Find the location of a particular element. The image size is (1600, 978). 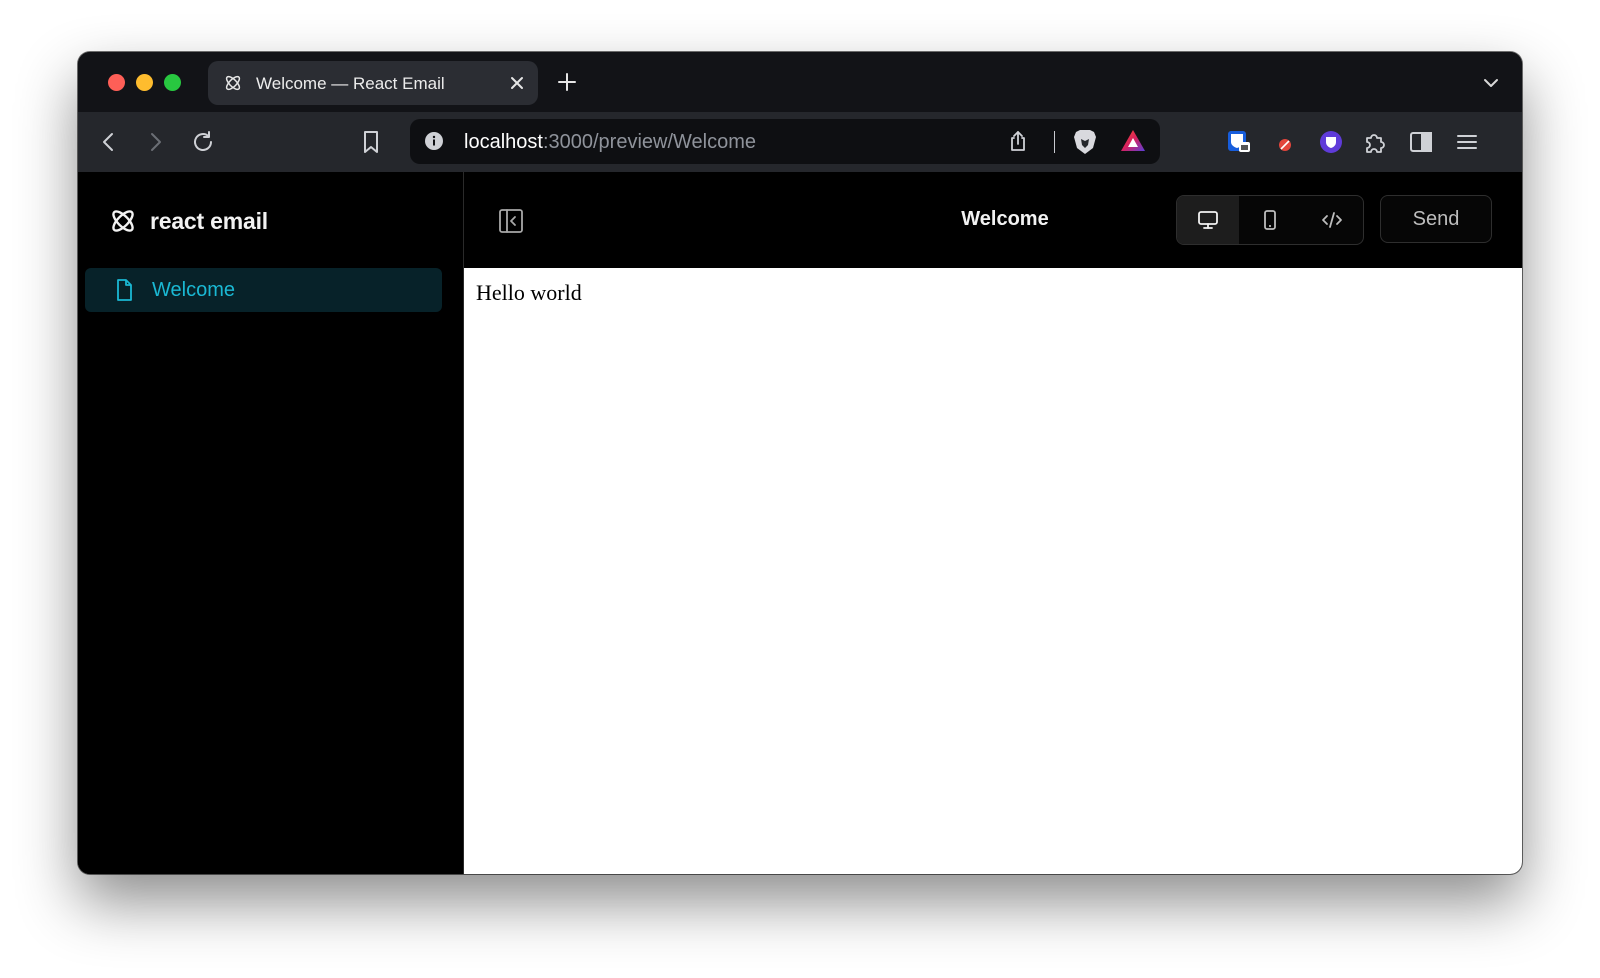

desktop-view-button is located at coordinates (1208, 220).